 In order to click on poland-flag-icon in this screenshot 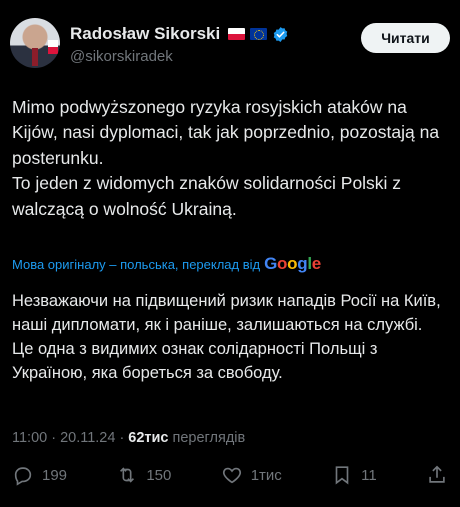, I will do `click(237, 34)`.